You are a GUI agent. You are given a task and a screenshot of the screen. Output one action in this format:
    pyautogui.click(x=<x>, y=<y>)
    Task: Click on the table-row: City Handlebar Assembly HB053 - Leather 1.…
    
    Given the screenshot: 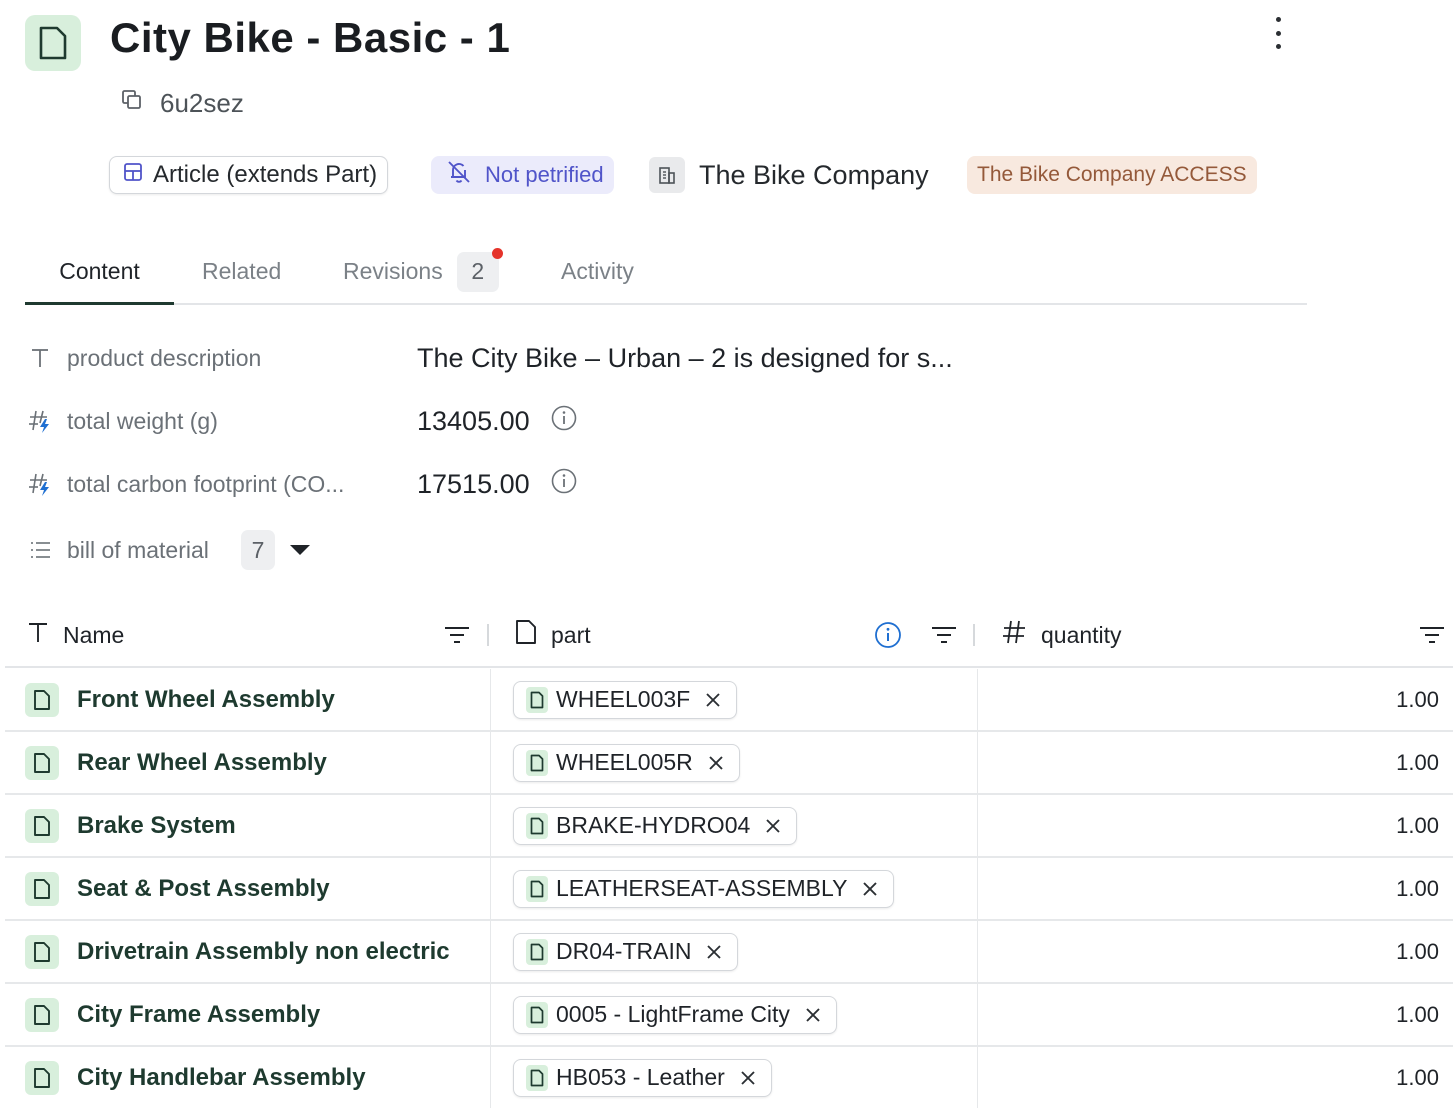 What is the action you would take?
    pyautogui.click(x=729, y=1077)
    